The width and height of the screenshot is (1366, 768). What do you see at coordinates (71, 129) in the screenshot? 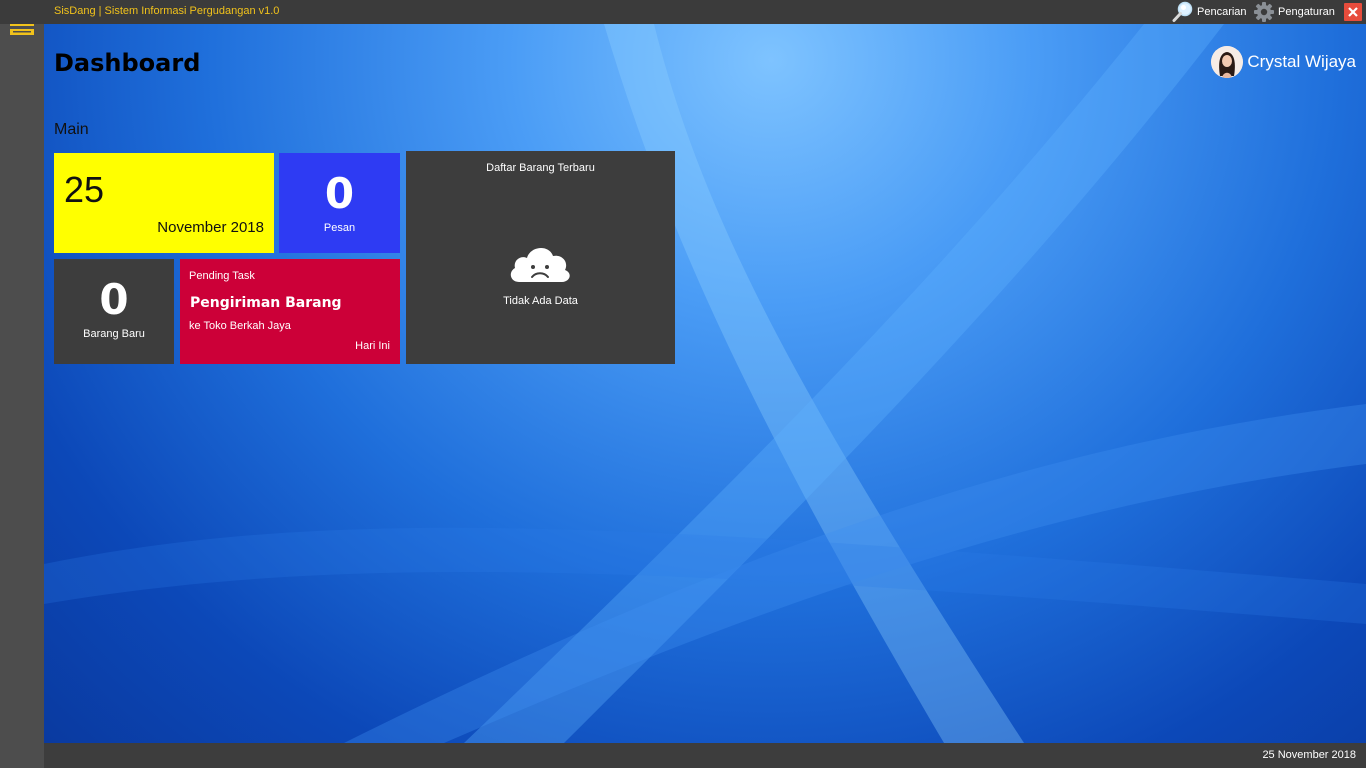
I see `section-label: Main` at bounding box center [71, 129].